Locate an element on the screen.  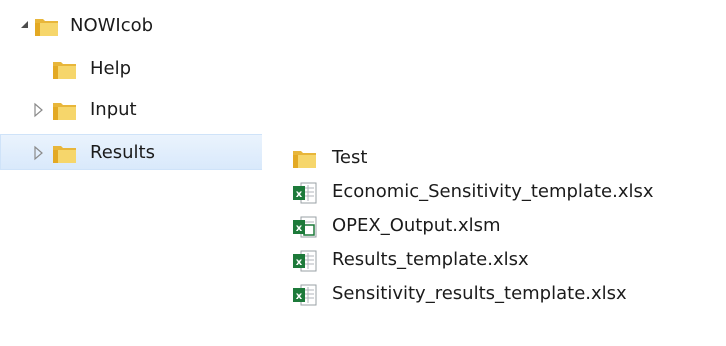
file-name: OPEX_Output.xlsm is located at coordinates (416, 225).